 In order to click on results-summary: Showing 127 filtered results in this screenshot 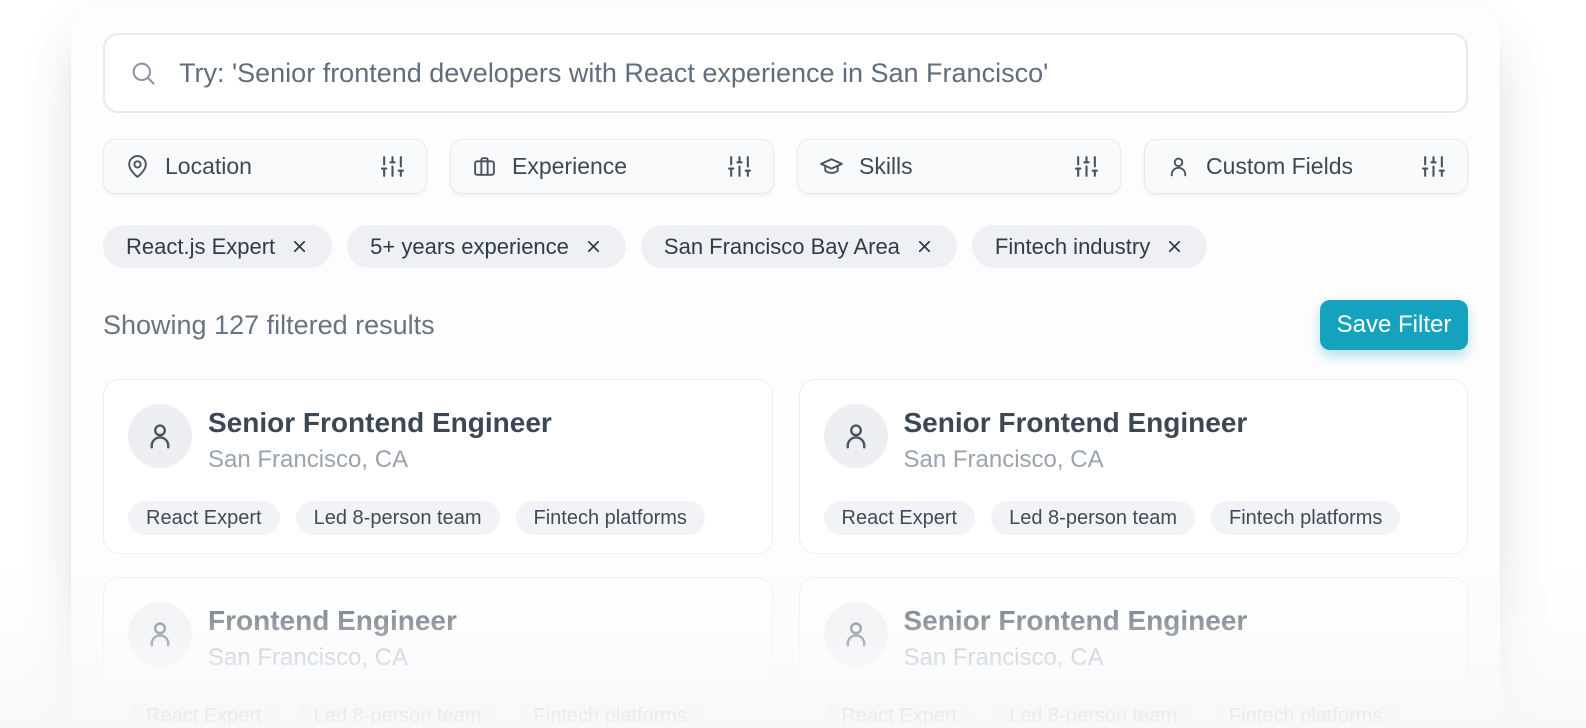, I will do `click(269, 324)`.